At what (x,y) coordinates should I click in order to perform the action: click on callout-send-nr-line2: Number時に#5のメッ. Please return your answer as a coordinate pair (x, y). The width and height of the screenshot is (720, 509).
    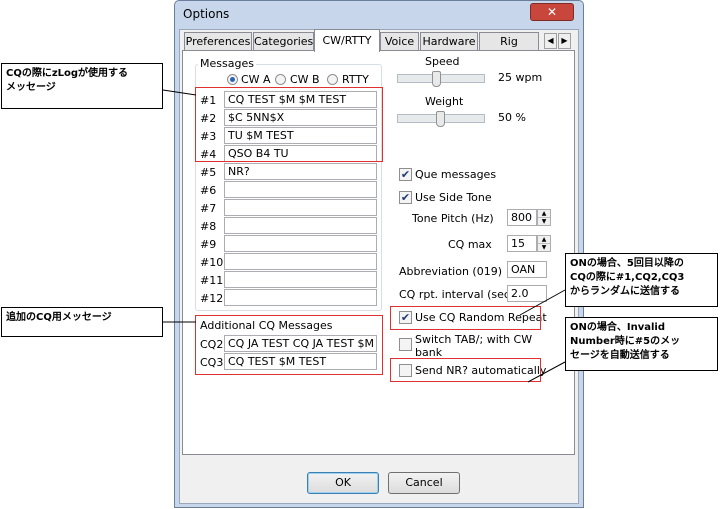
    Looking at the image, I should click on (625, 341).